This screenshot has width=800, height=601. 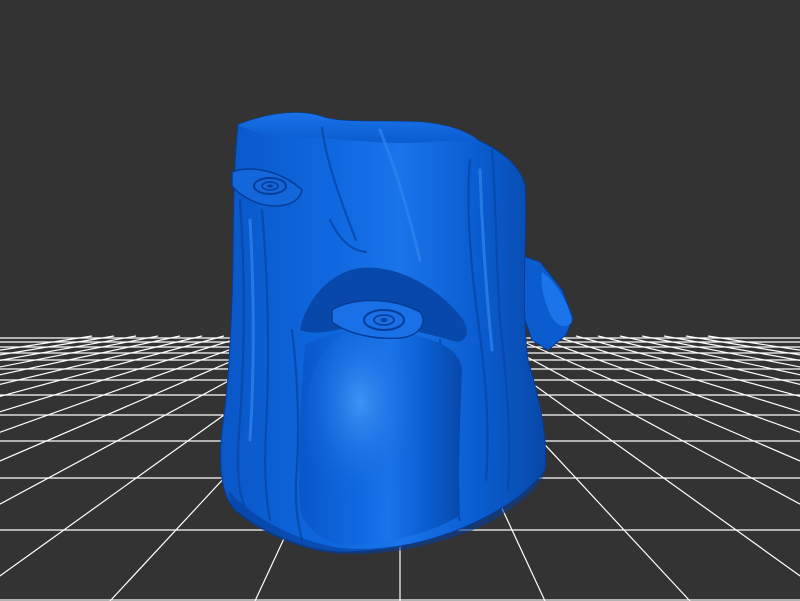 What do you see at coordinates (360, 420) in the screenshot?
I see `front-bulge-glow` at bounding box center [360, 420].